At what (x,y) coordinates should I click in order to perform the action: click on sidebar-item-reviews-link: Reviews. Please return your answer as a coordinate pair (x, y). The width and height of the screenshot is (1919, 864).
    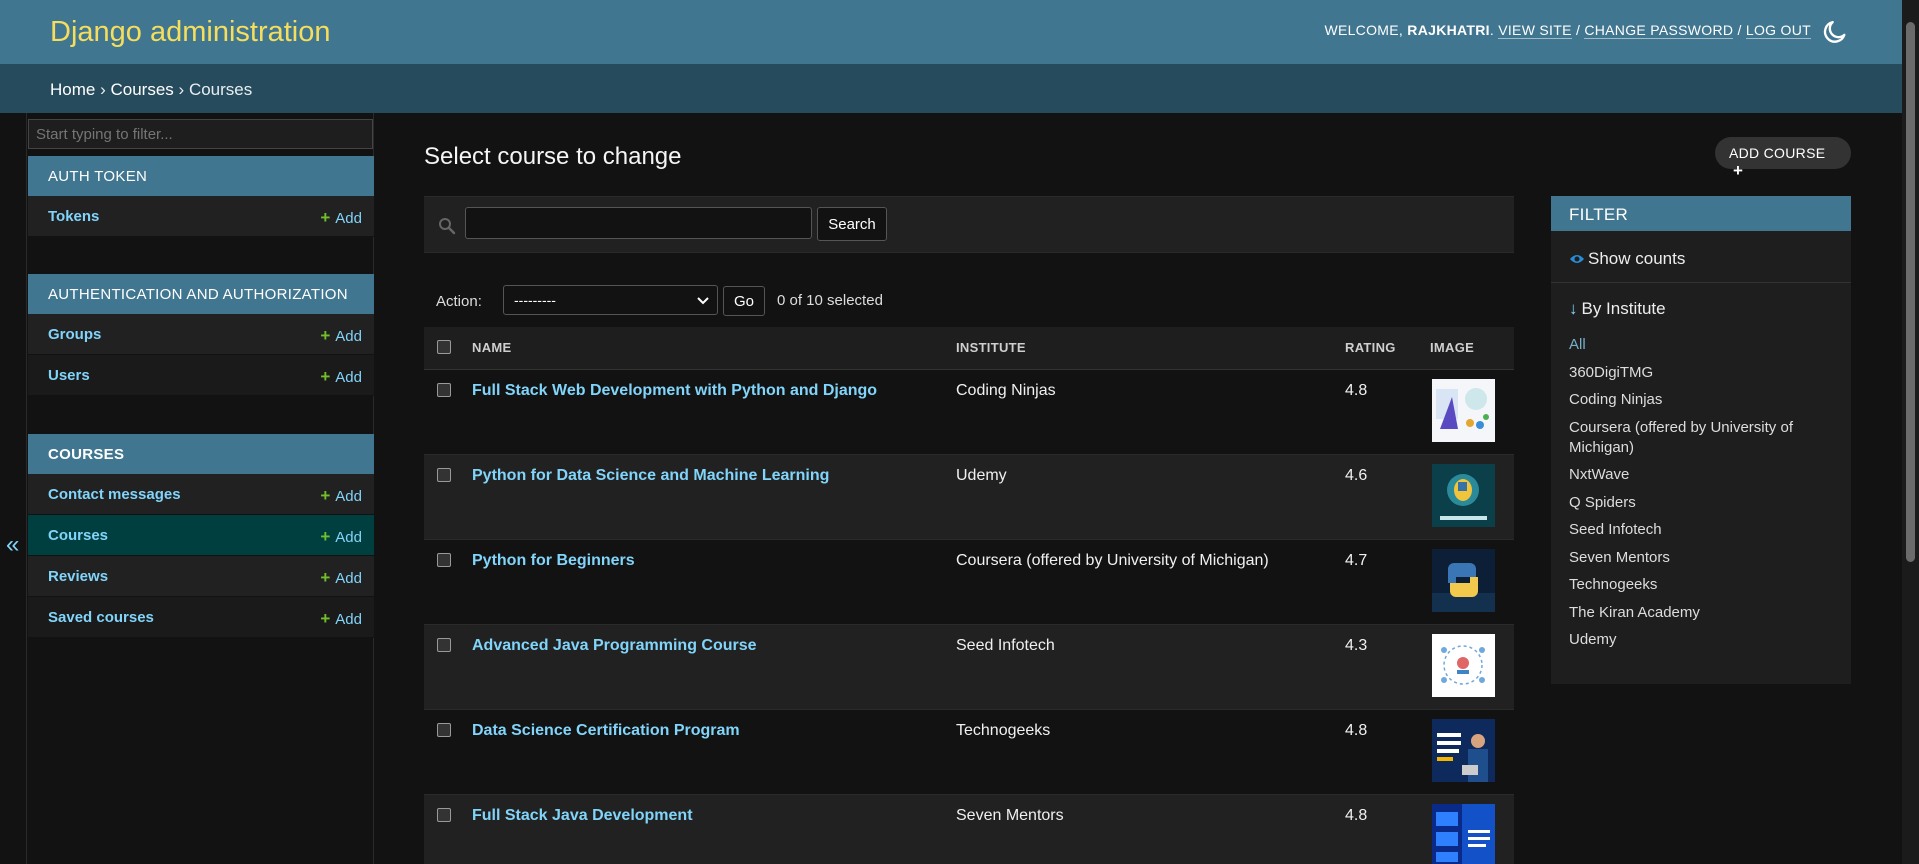
    Looking at the image, I should click on (78, 576).